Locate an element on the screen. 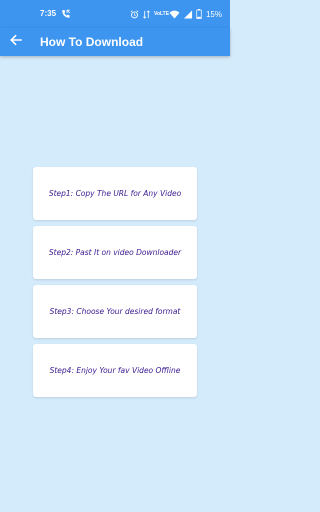 The image size is (320, 512). page-title: How To Download is located at coordinates (92, 42).